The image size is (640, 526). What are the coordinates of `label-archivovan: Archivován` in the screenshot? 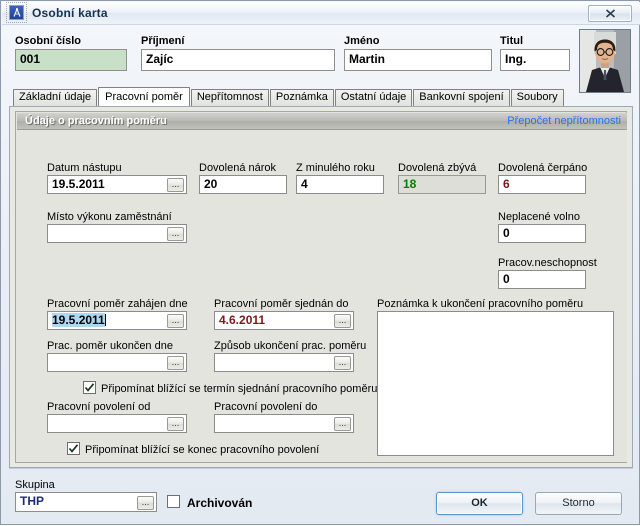 It's located at (219, 503).